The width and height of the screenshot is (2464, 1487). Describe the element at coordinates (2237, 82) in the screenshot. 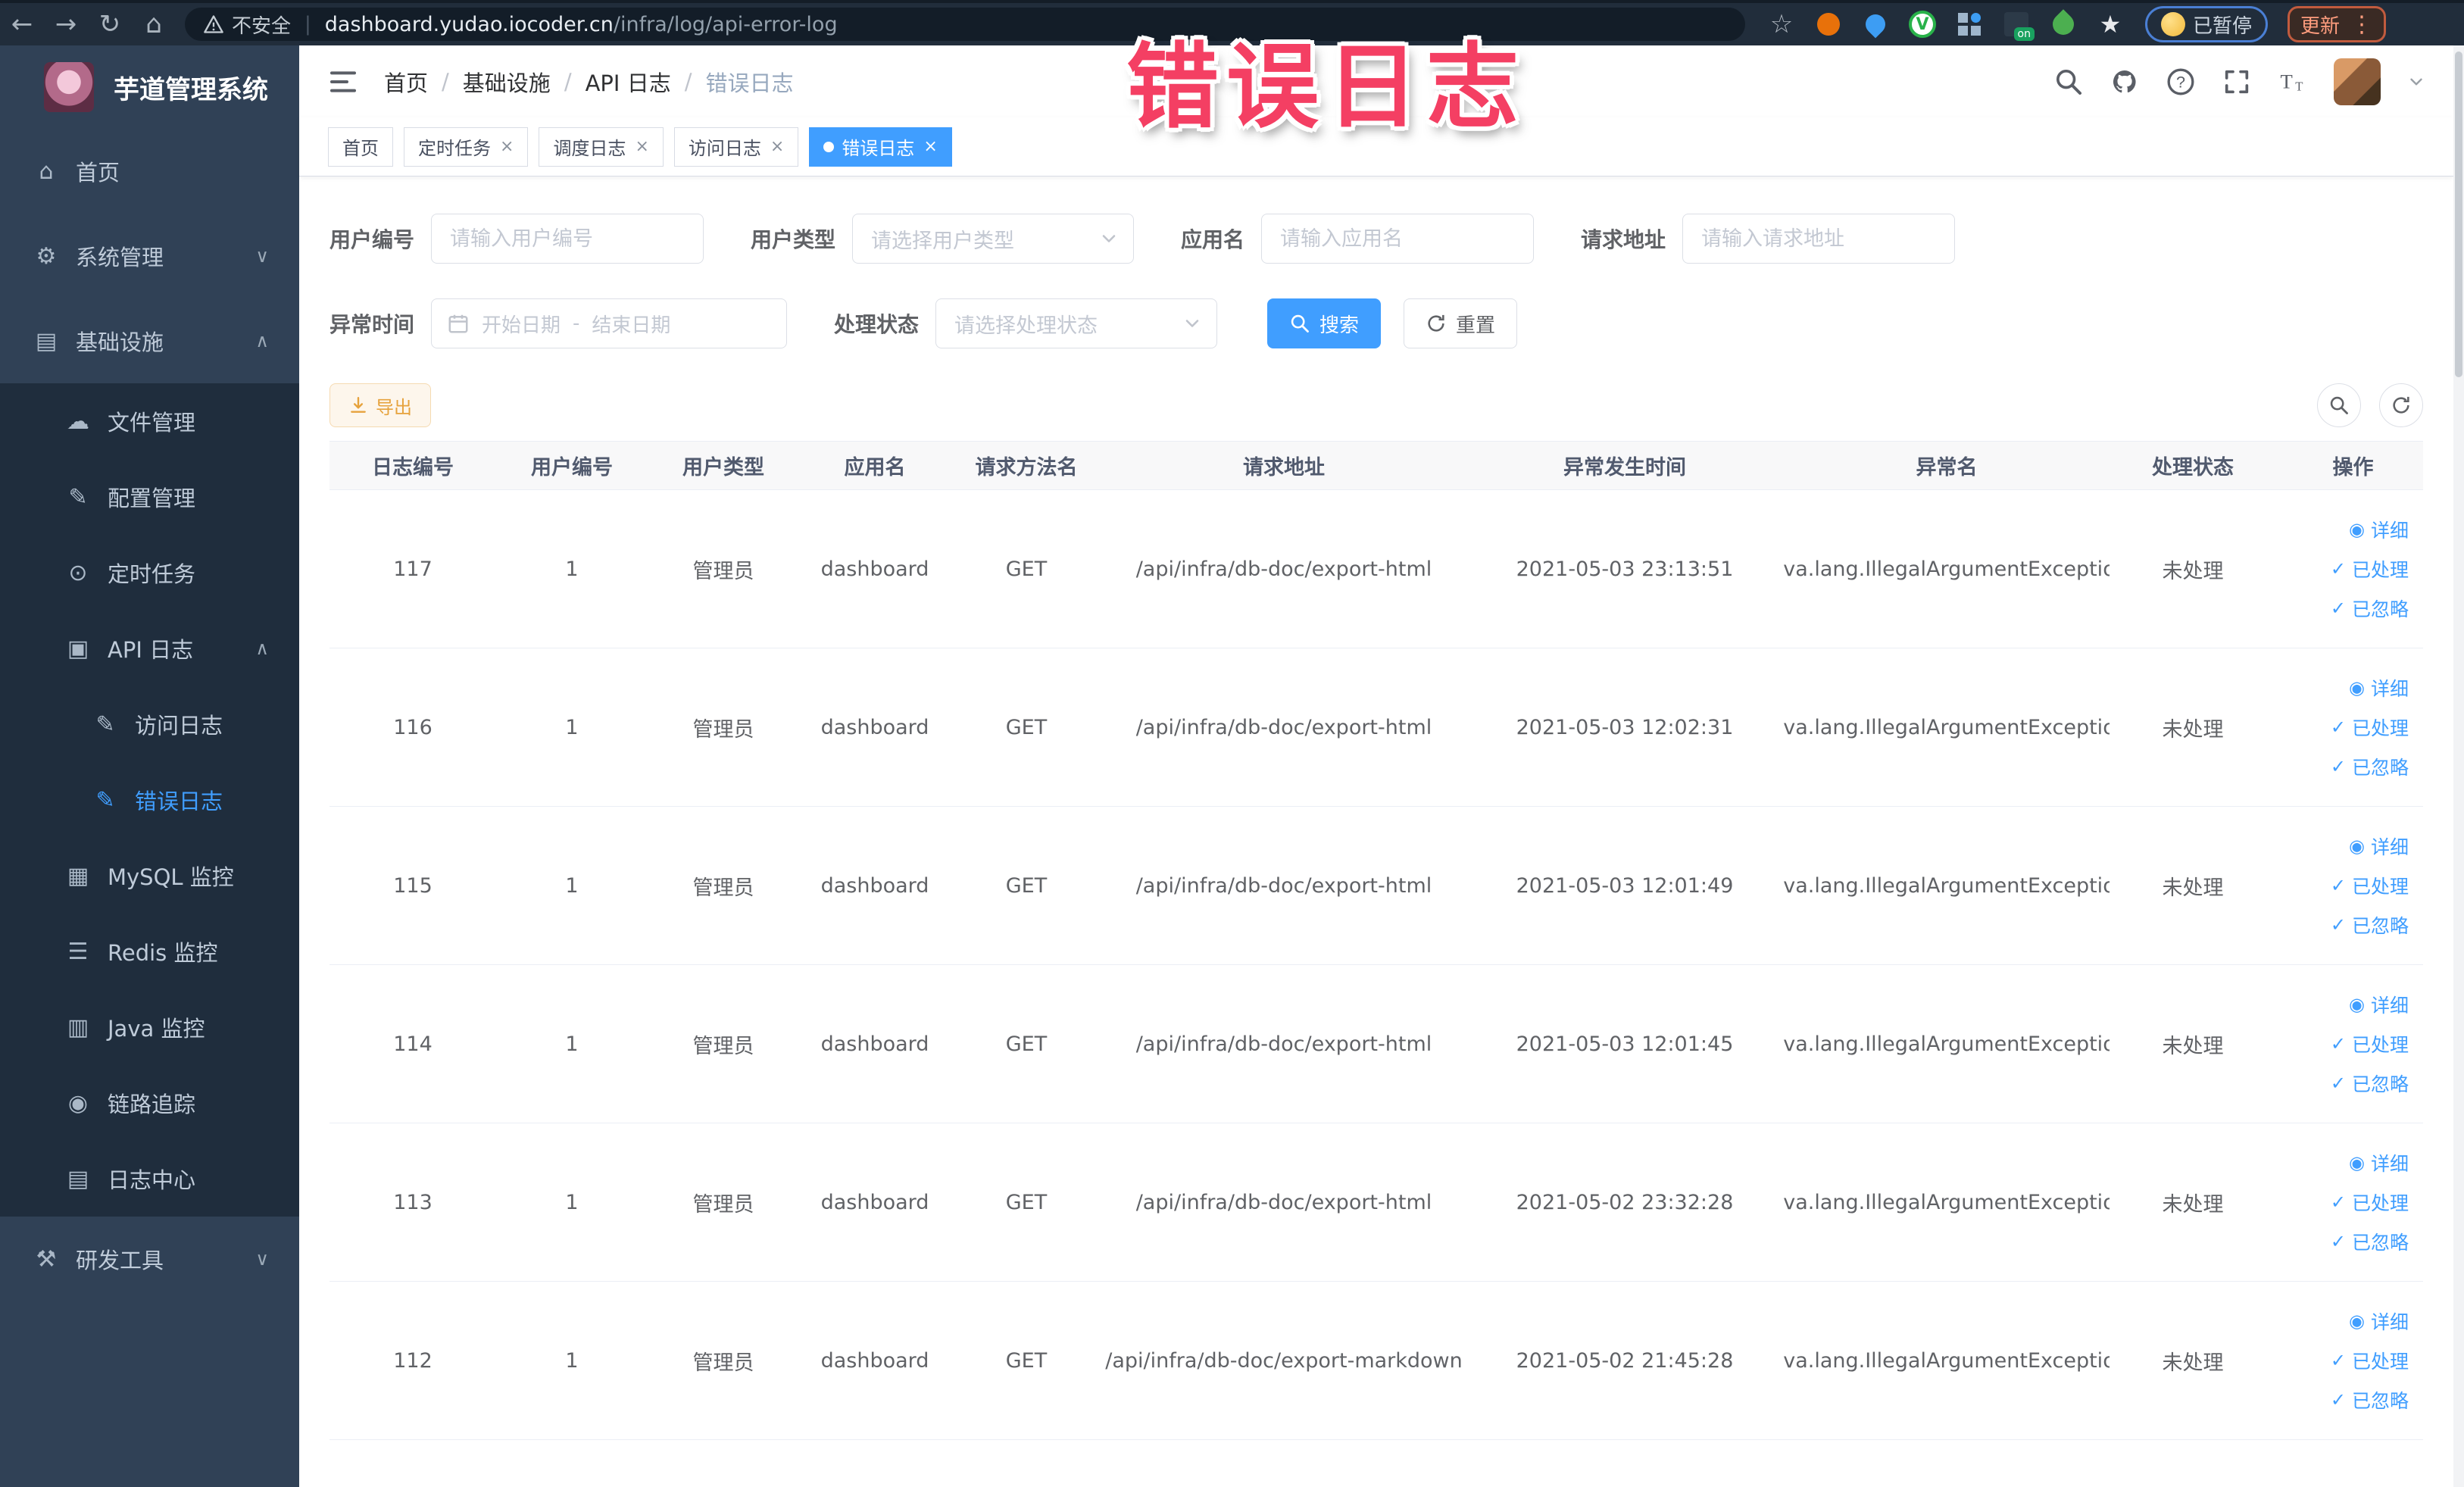

I see `fullscreen-icon` at that location.